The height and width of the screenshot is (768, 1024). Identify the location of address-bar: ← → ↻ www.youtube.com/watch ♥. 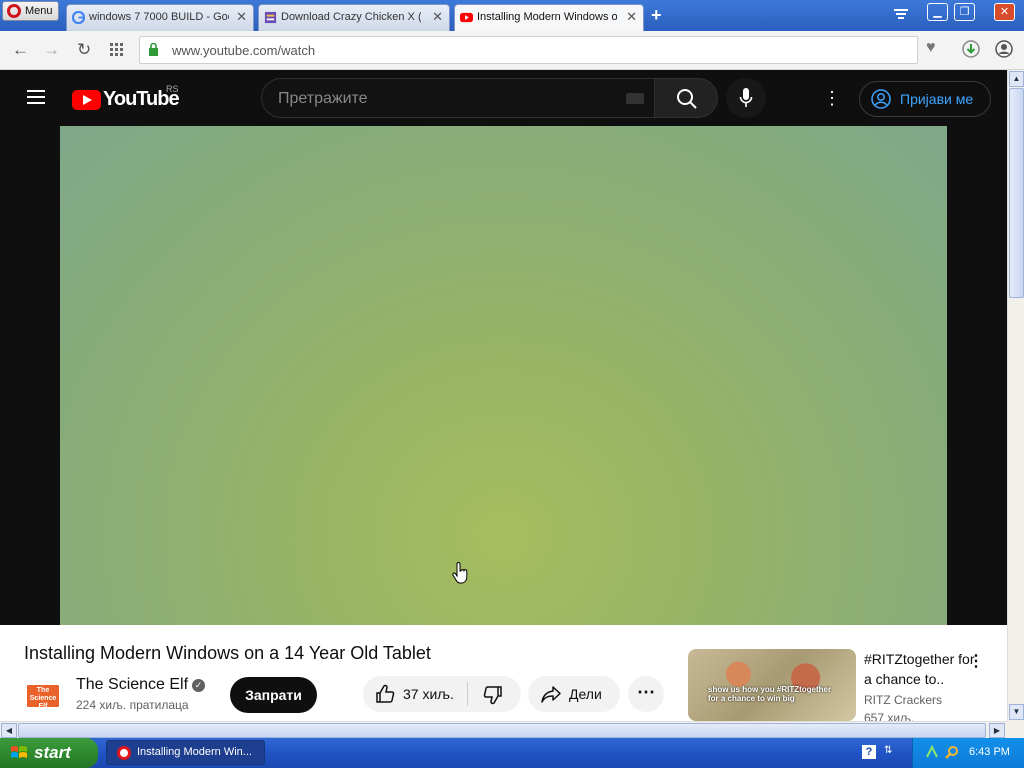
(512, 50).